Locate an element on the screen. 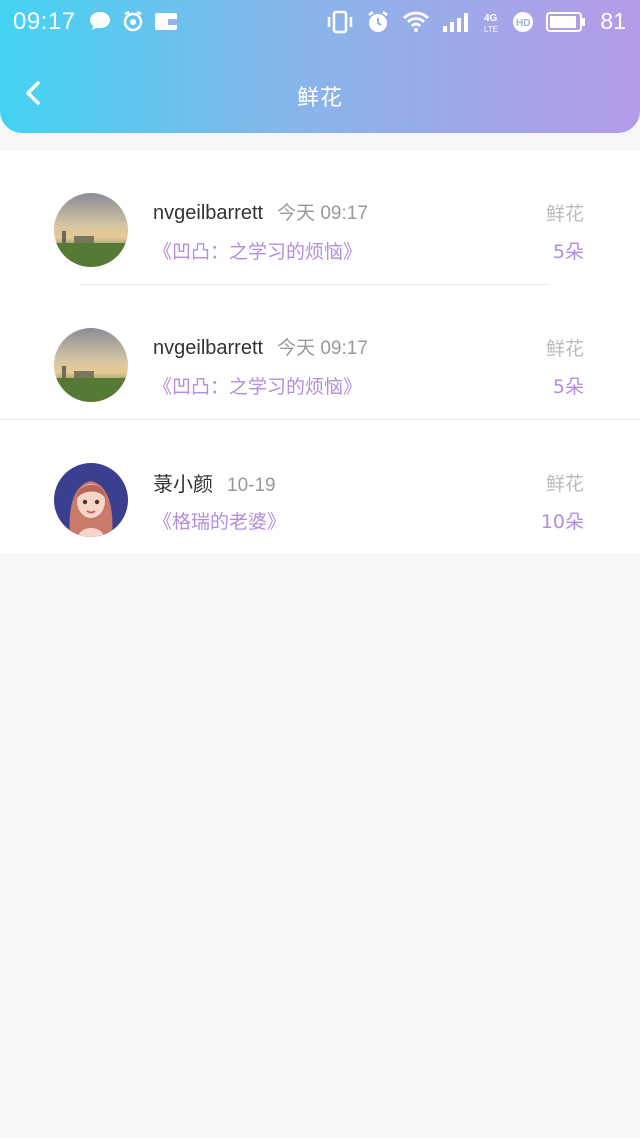 The image size is (640, 1138). notification-icons is located at coordinates (133, 21).